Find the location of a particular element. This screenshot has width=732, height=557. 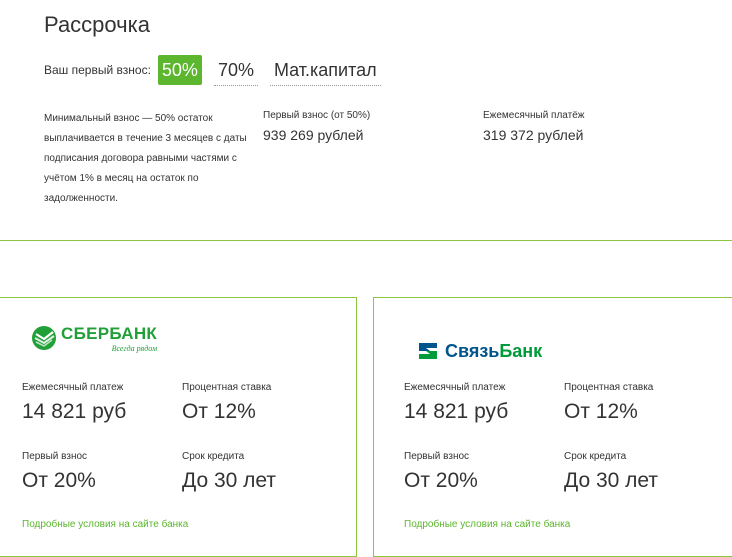

sberbank-logo-icon is located at coordinates (44, 338).